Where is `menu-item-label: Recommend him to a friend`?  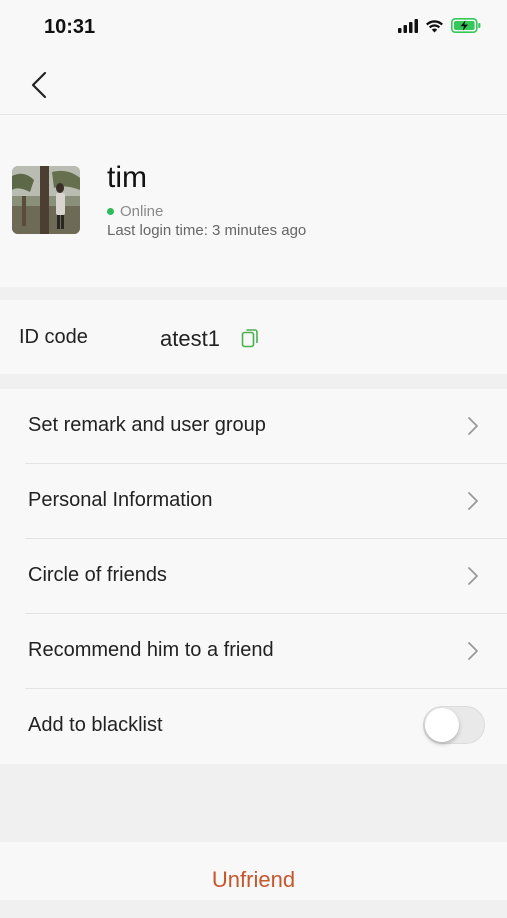
menu-item-label: Recommend him to a friend is located at coordinates (151, 650).